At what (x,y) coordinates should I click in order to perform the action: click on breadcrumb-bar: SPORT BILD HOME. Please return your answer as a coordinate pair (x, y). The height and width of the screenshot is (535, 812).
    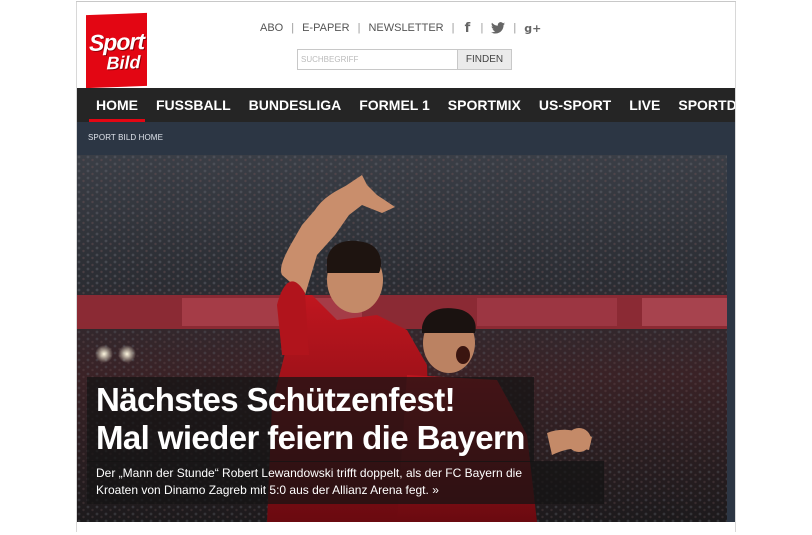
    Looking at the image, I should click on (406, 138).